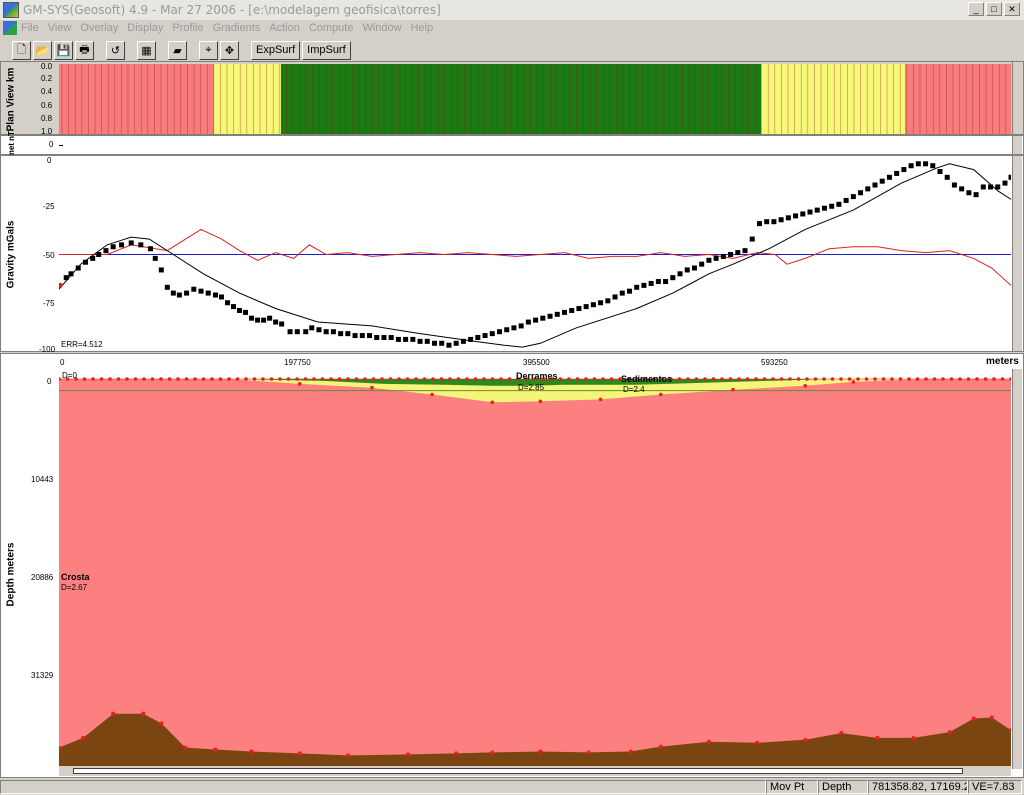 The image size is (1024, 795). Describe the element at coordinates (49, 303) in the screenshot. I see `gravity-tick: -75` at that location.